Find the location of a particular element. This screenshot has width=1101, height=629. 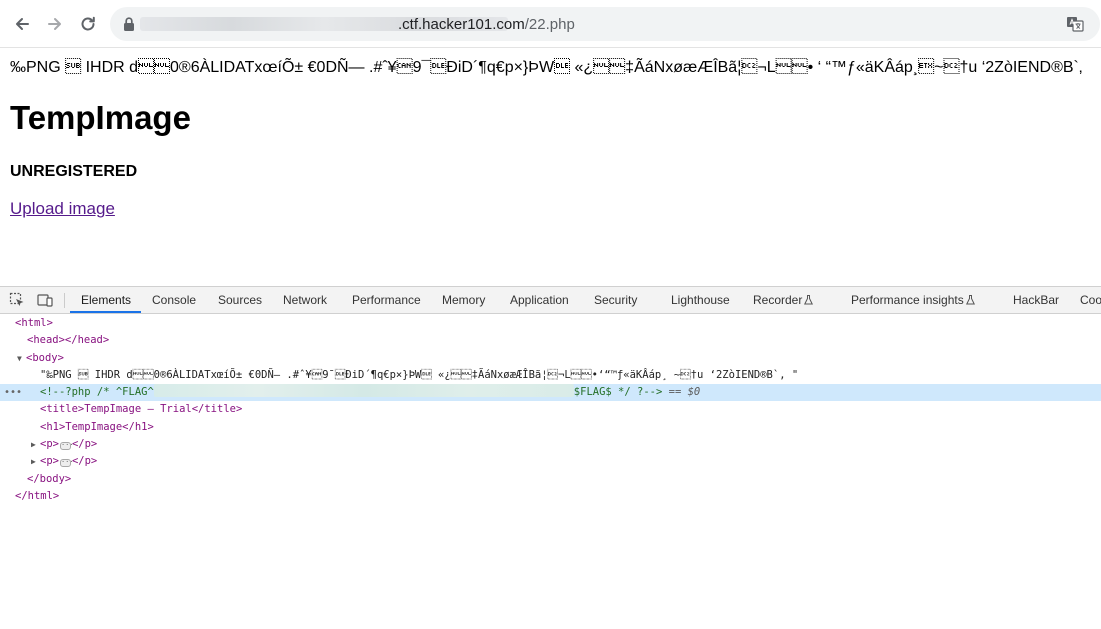

url-host: .ctf.hacker101.com is located at coordinates (461, 24).